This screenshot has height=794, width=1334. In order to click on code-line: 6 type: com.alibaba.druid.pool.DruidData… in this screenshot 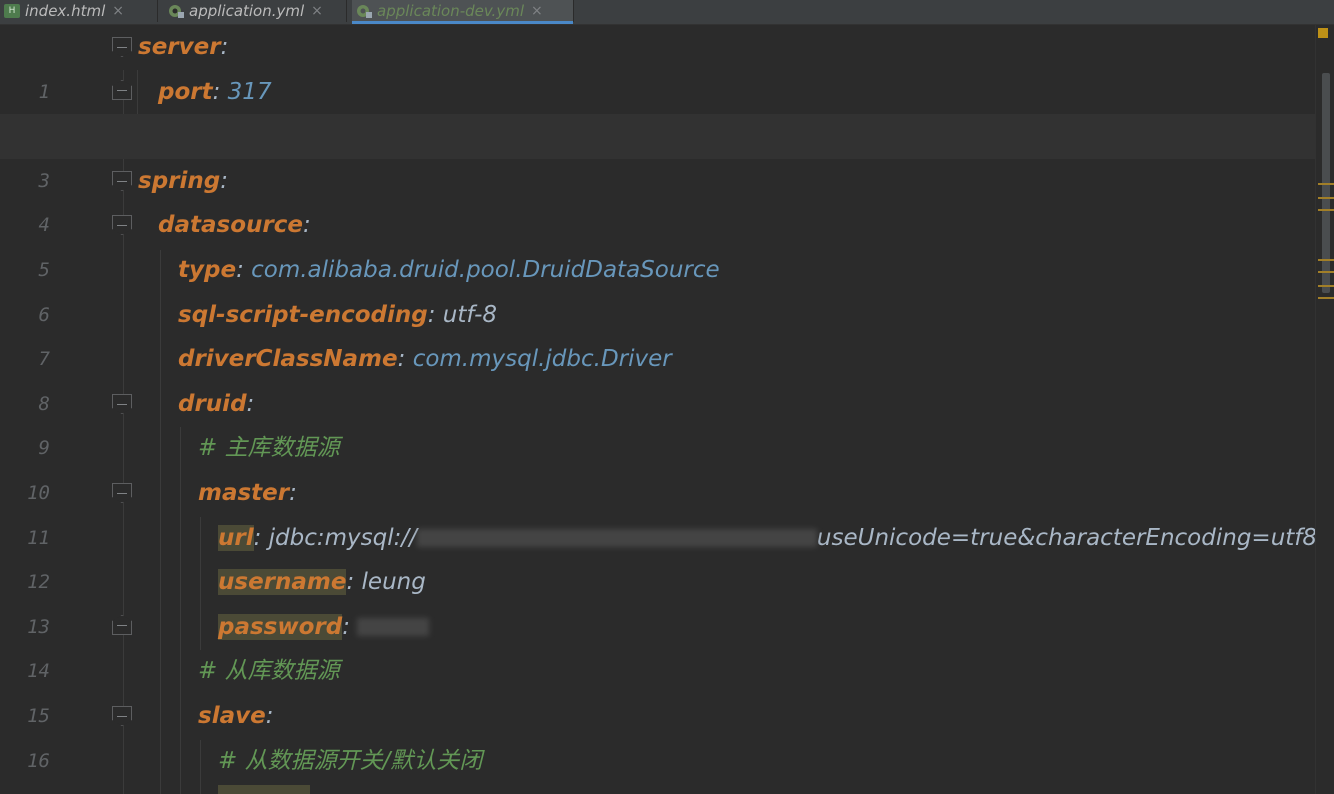, I will do `click(658, 287)`.